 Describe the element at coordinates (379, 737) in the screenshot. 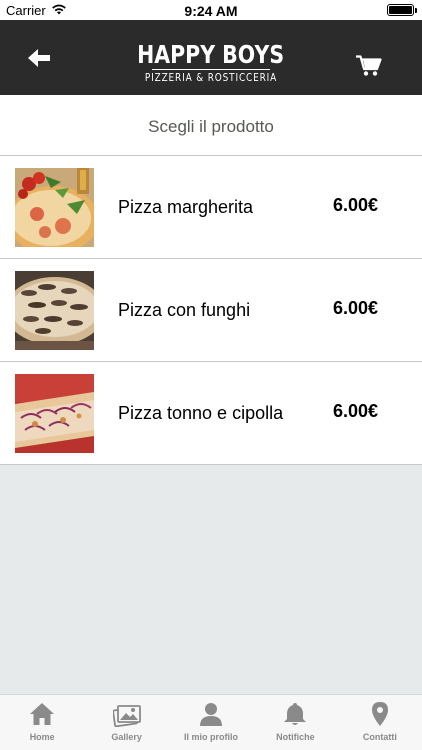

I see `tab-label: Contatti` at that location.